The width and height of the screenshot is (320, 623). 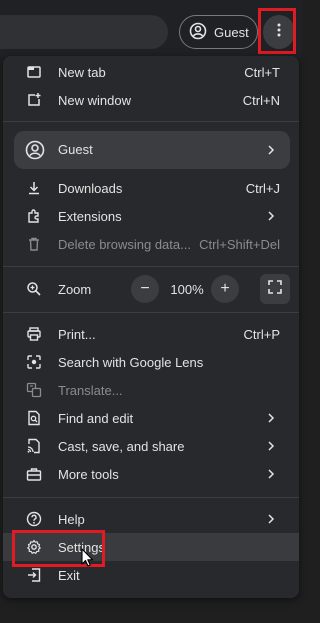 I want to click on menu-item-label: Extensions, so click(x=90, y=216).